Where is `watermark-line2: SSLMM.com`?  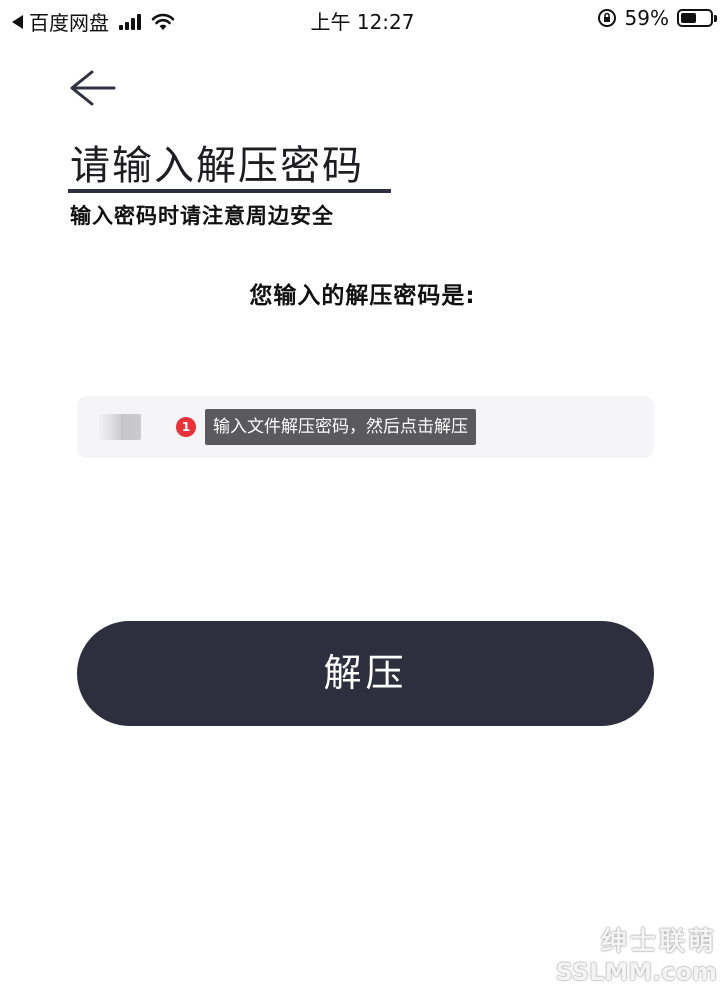
watermark-line2: SSLMM.com is located at coordinates (636, 972).